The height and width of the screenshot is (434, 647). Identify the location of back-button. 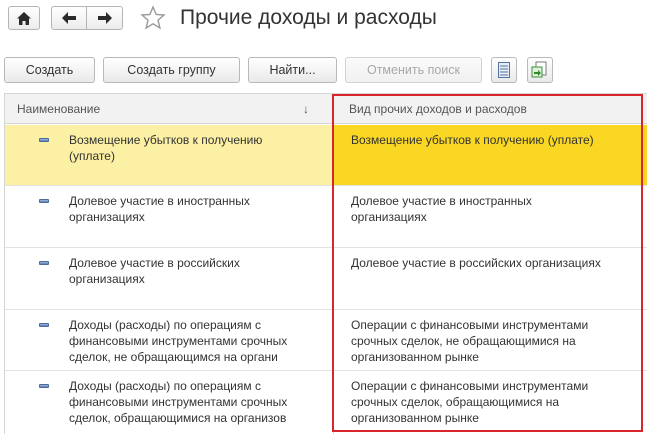
(69, 18).